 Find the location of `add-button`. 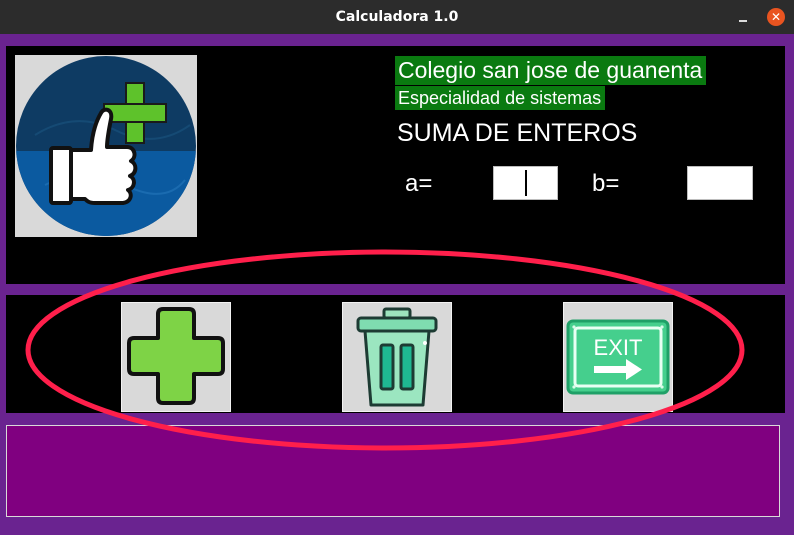

add-button is located at coordinates (176, 357).